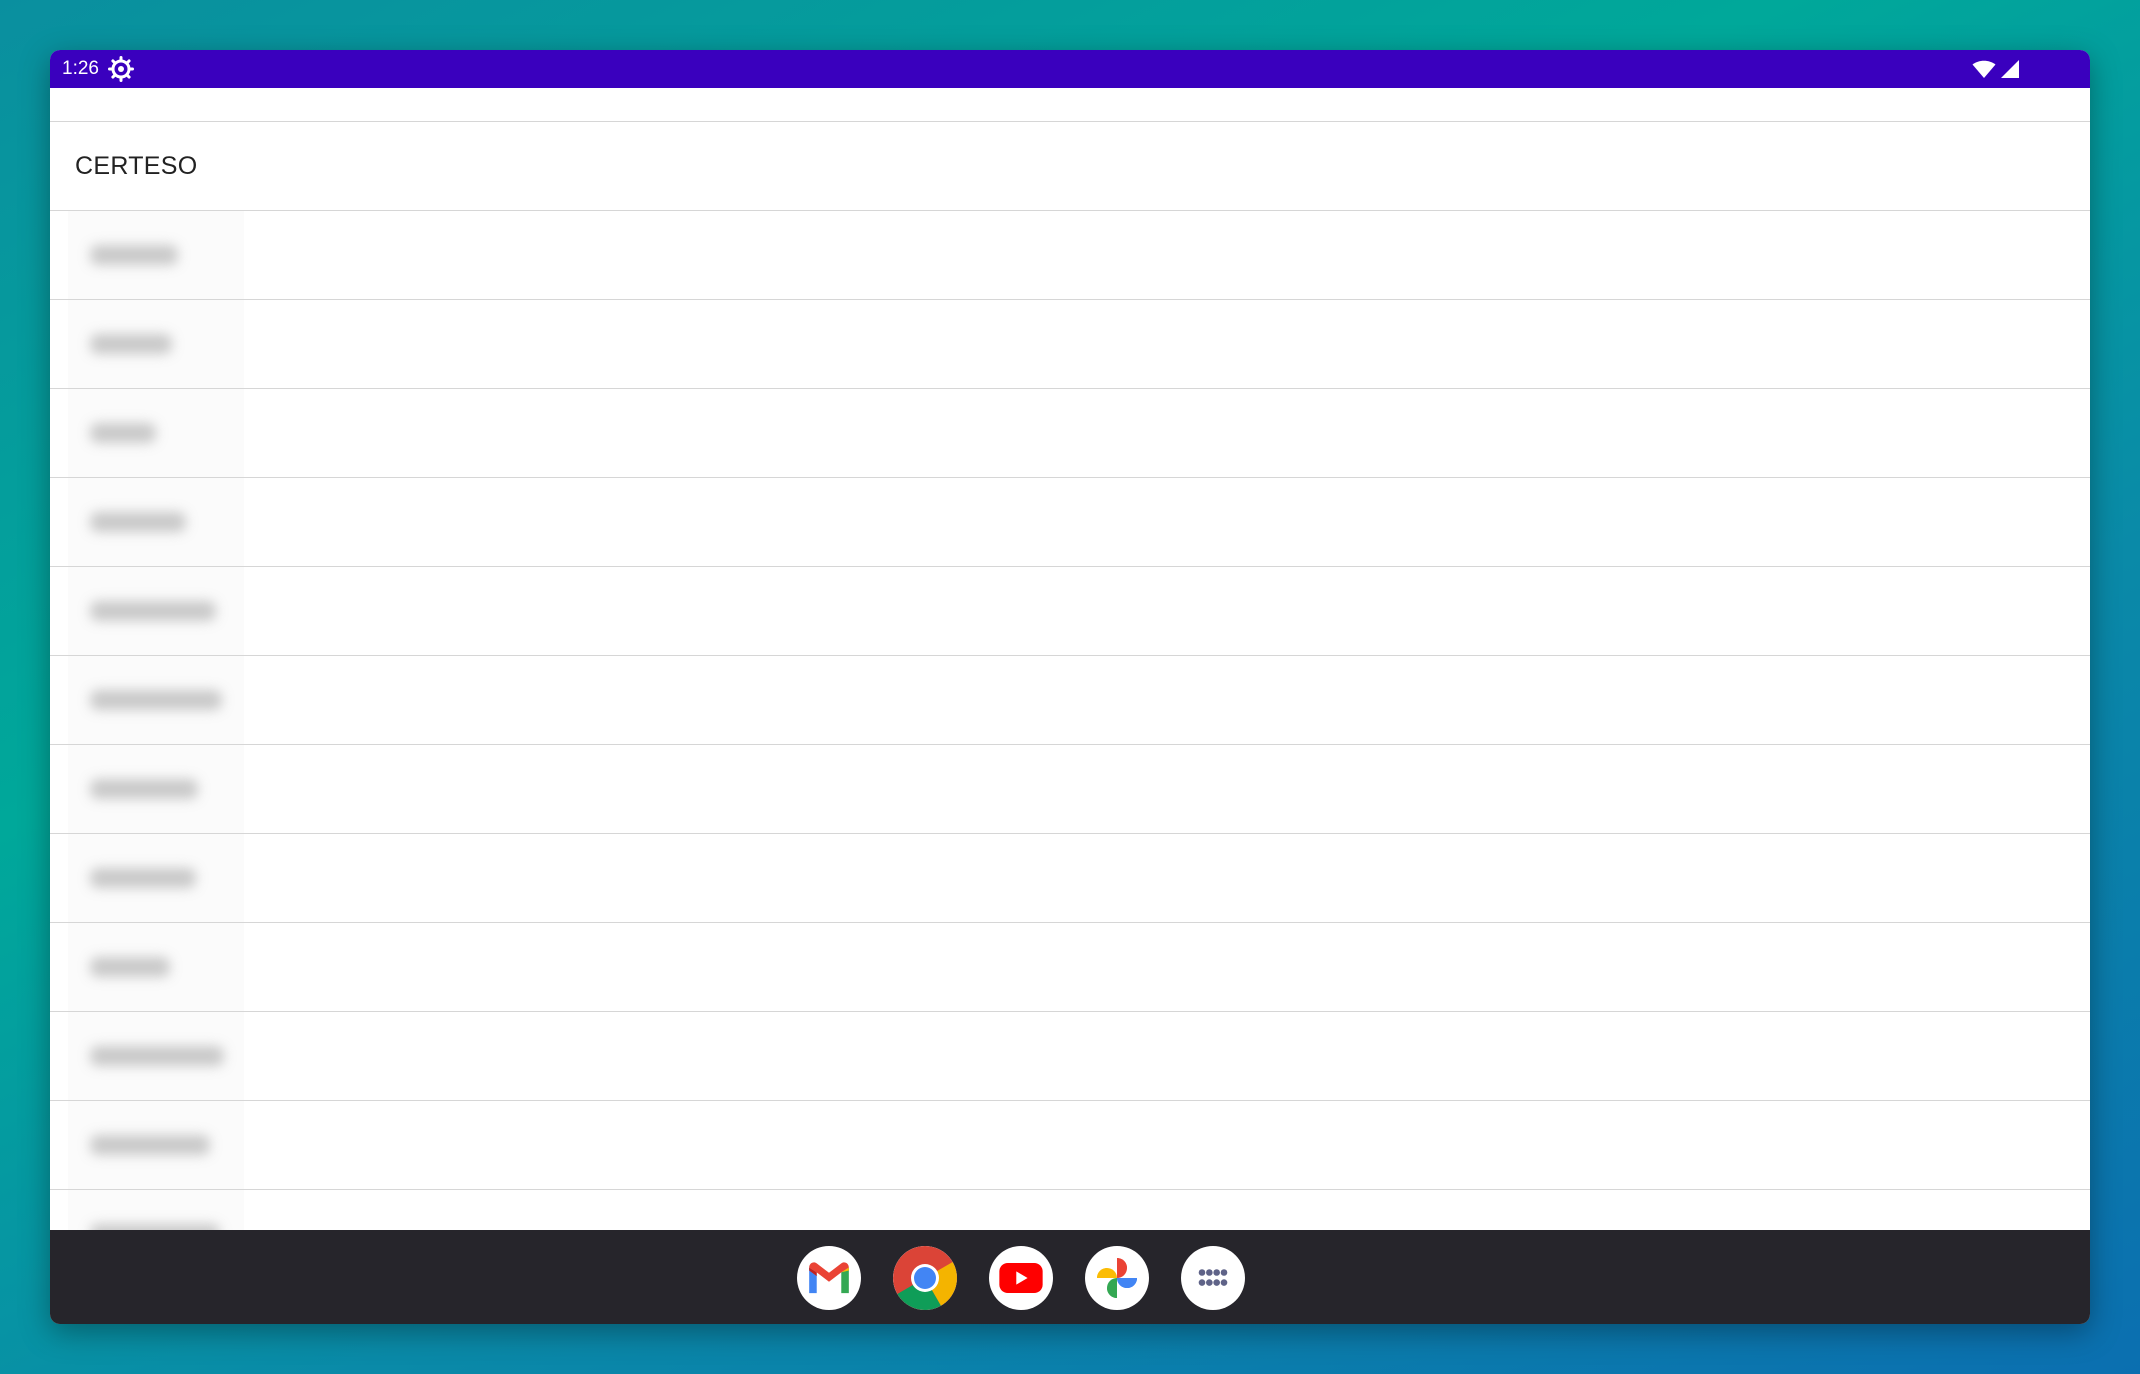 The width and height of the screenshot is (2140, 1374). What do you see at coordinates (1117, 1278) in the screenshot?
I see `google-photos-icon` at bounding box center [1117, 1278].